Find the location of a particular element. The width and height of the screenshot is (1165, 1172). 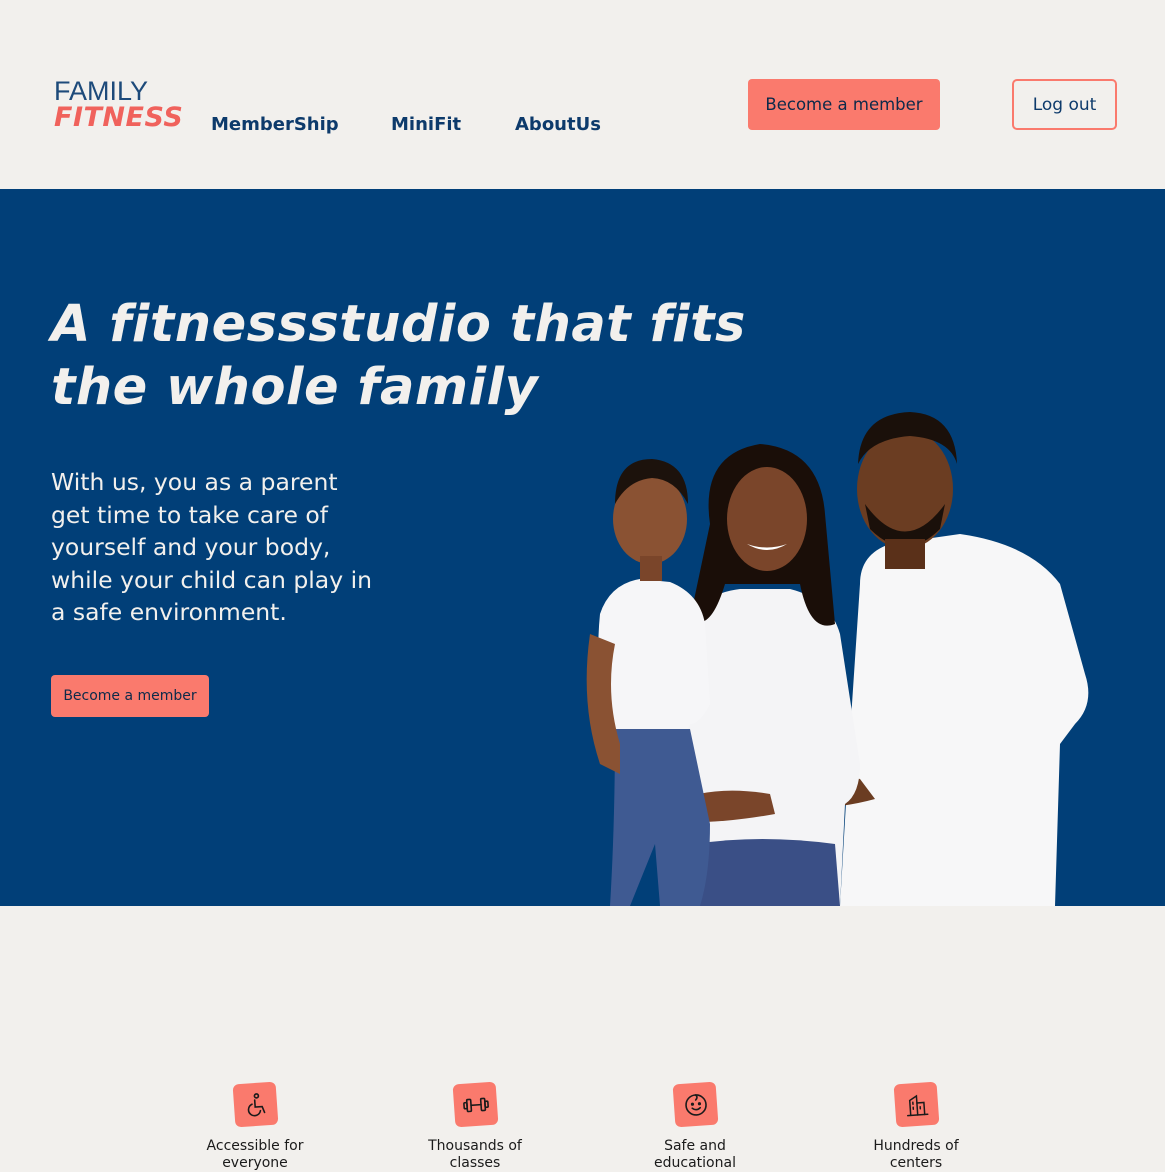

feature-centers: Hundreds of centers is located at coordinates (916, 1127).